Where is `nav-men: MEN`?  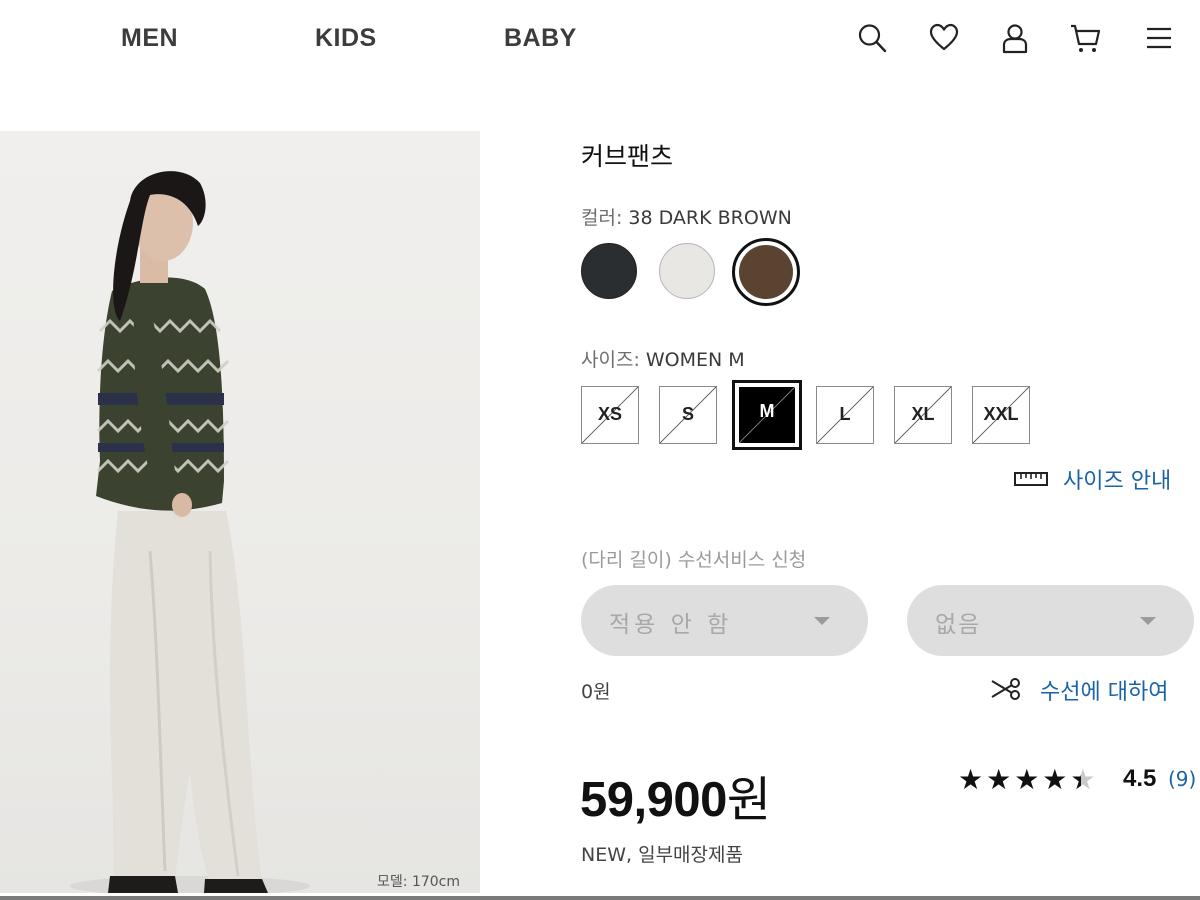 nav-men: MEN is located at coordinates (149, 38).